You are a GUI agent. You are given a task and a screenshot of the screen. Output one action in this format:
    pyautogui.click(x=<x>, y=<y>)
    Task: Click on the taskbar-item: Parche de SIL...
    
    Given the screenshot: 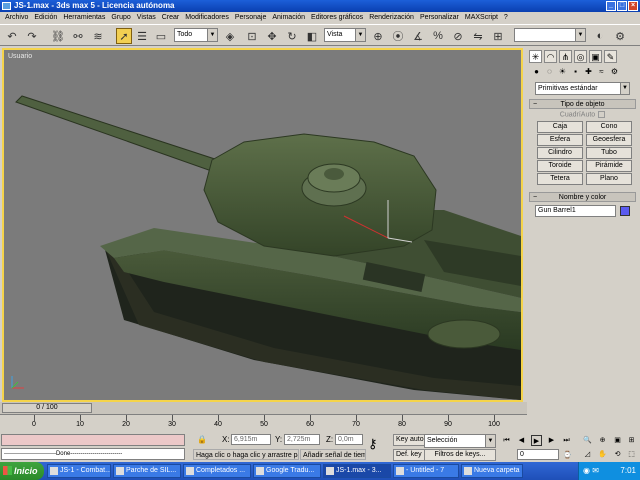 What is the action you would take?
    pyautogui.click(x=147, y=471)
    